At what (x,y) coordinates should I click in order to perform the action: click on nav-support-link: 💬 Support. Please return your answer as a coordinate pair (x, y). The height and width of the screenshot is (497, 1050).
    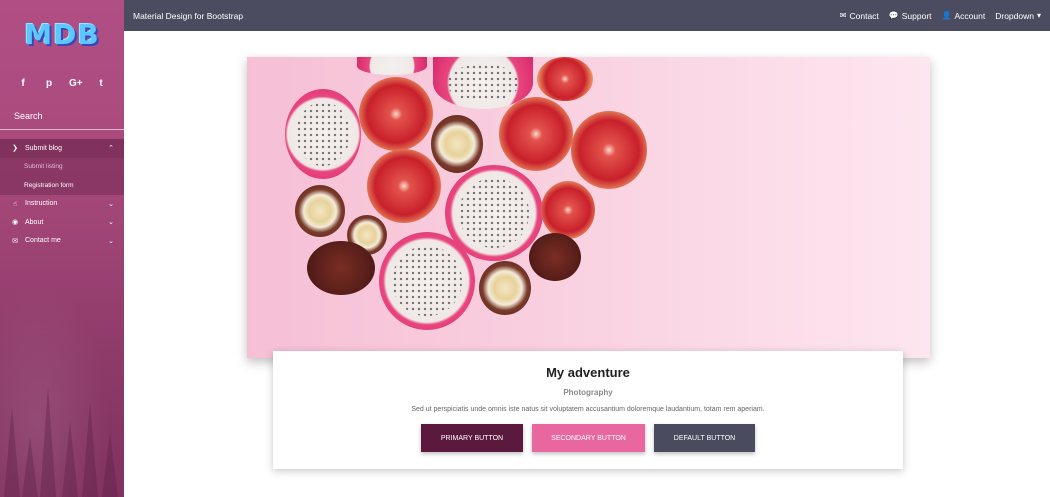
    Looking at the image, I should click on (910, 16).